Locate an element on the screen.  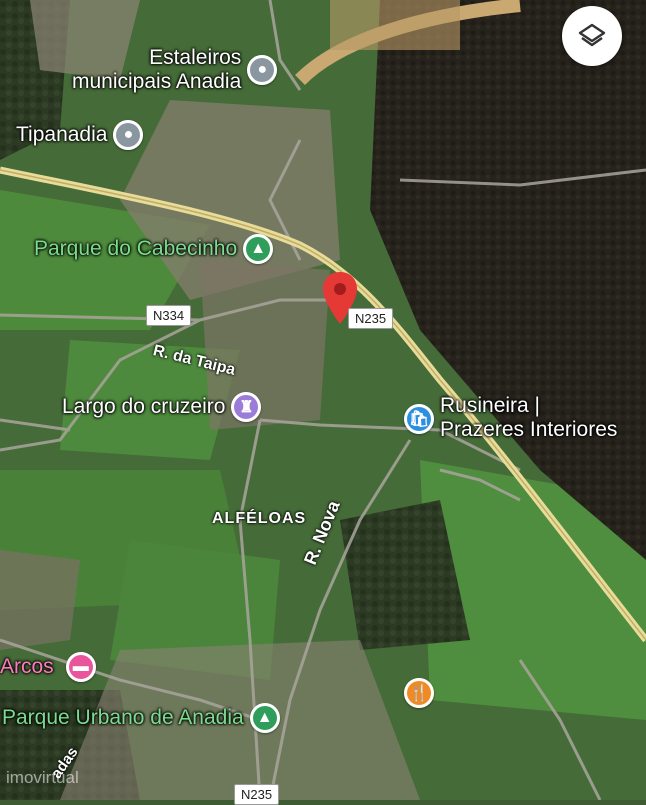
layers-icon is located at coordinates (592, 35).